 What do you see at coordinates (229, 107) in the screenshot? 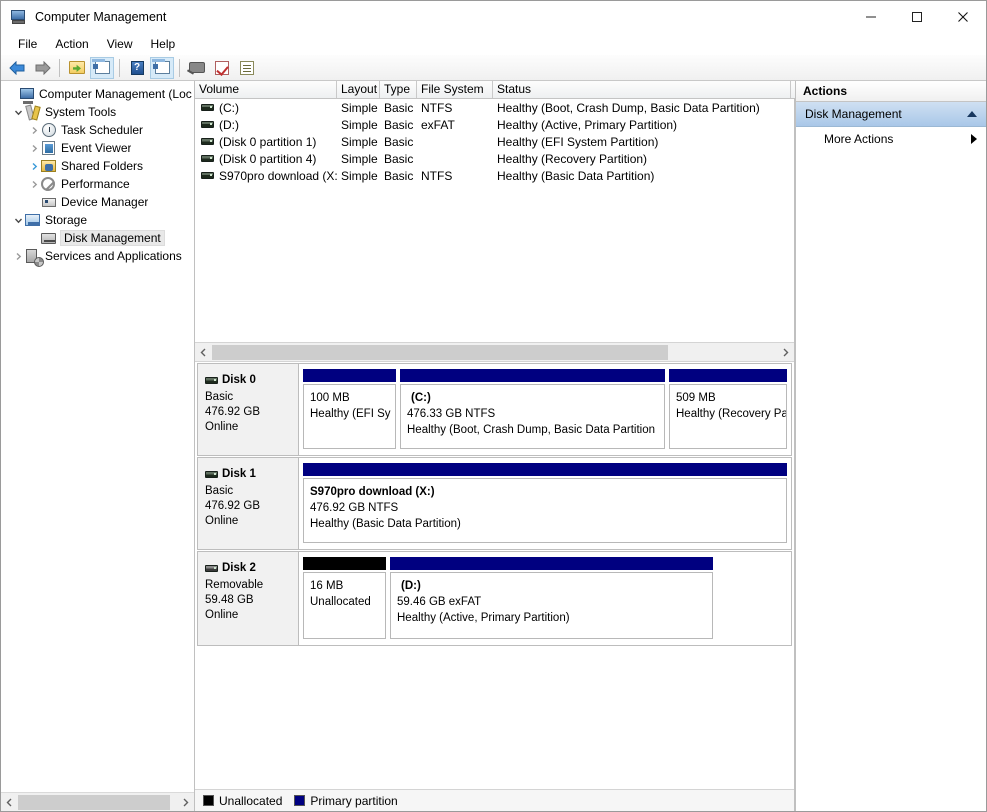
I see `cell-volume-label: (C:)` at bounding box center [229, 107].